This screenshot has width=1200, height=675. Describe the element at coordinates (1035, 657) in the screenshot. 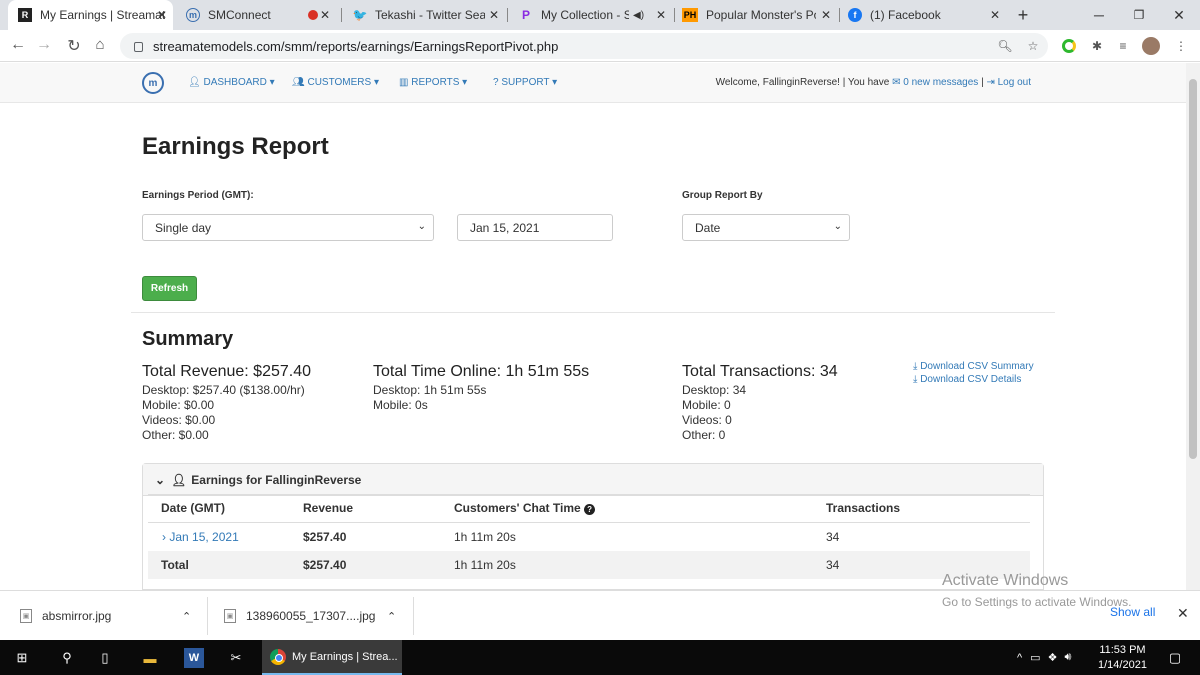

I see `network-icon: ▭` at that location.